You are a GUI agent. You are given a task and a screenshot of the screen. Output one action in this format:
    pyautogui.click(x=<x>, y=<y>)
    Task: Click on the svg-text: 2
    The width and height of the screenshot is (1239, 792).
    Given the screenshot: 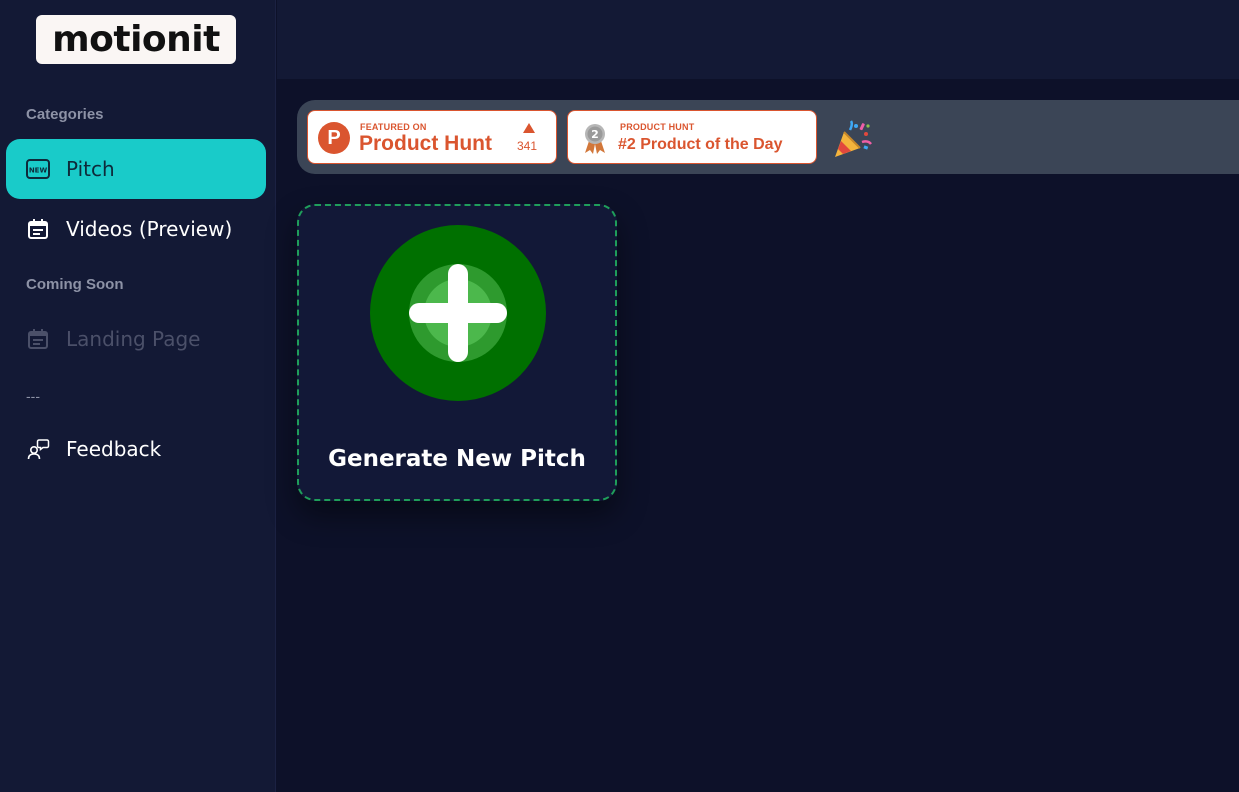 What is the action you would take?
    pyautogui.click(x=595, y=134)
    